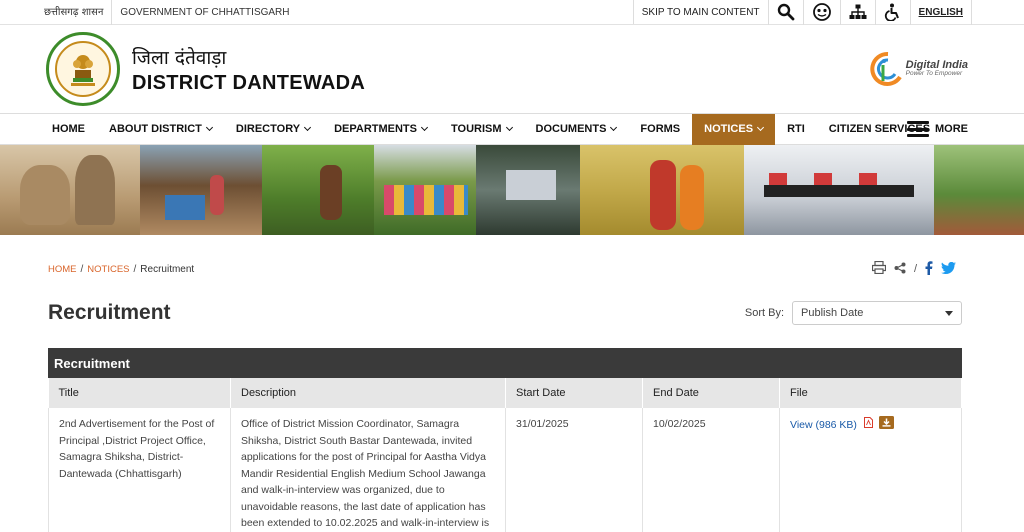 This screenshot has width=1024, height=532. I want to click on nav-forms: FORMS, so click(660, 129).